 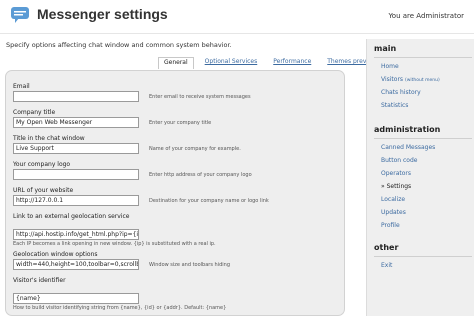 I want to click on tab-general: General, so click(x=176, y=63).